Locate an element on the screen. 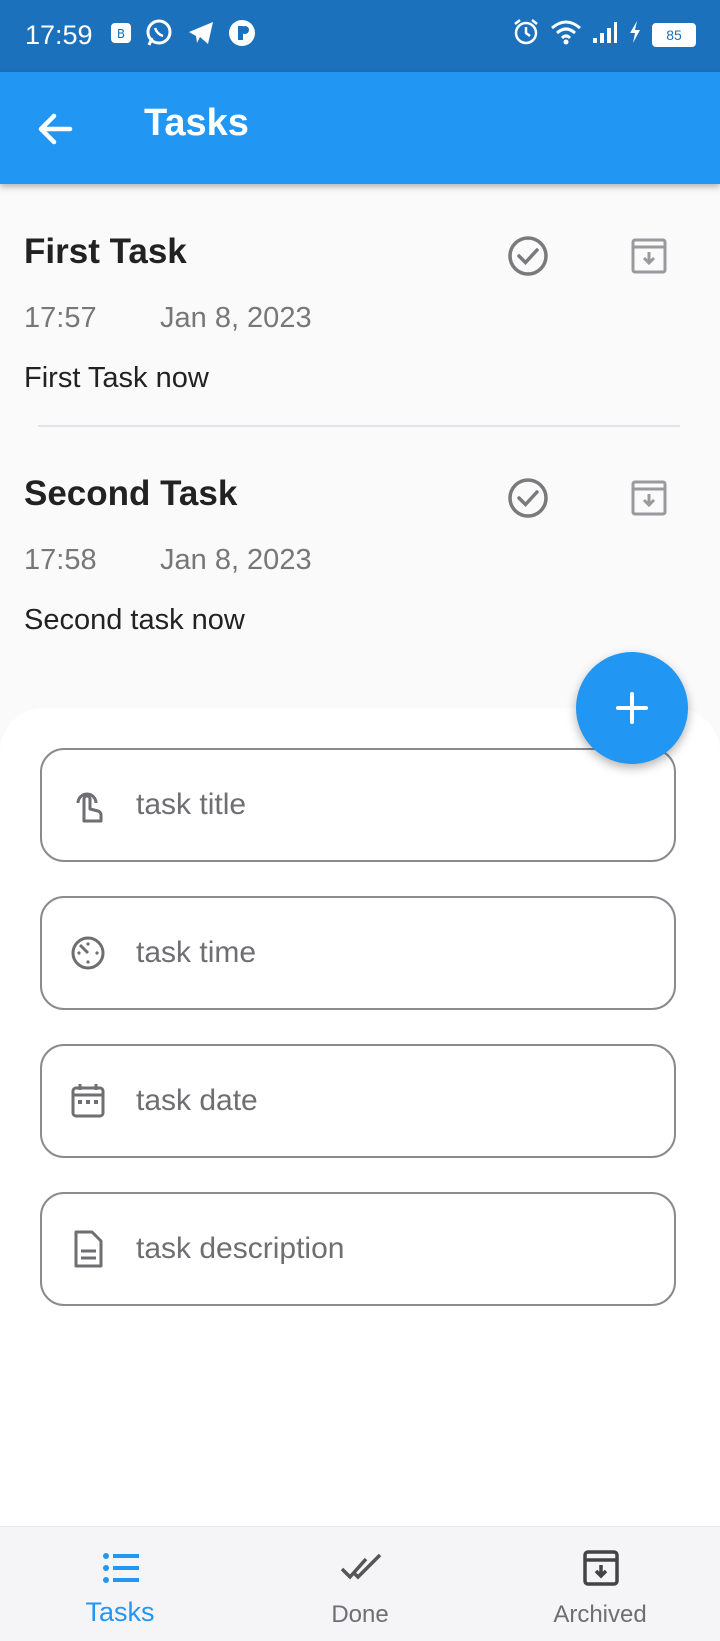  nav-label-archived: Archived is located at coordinates (600, 1614).